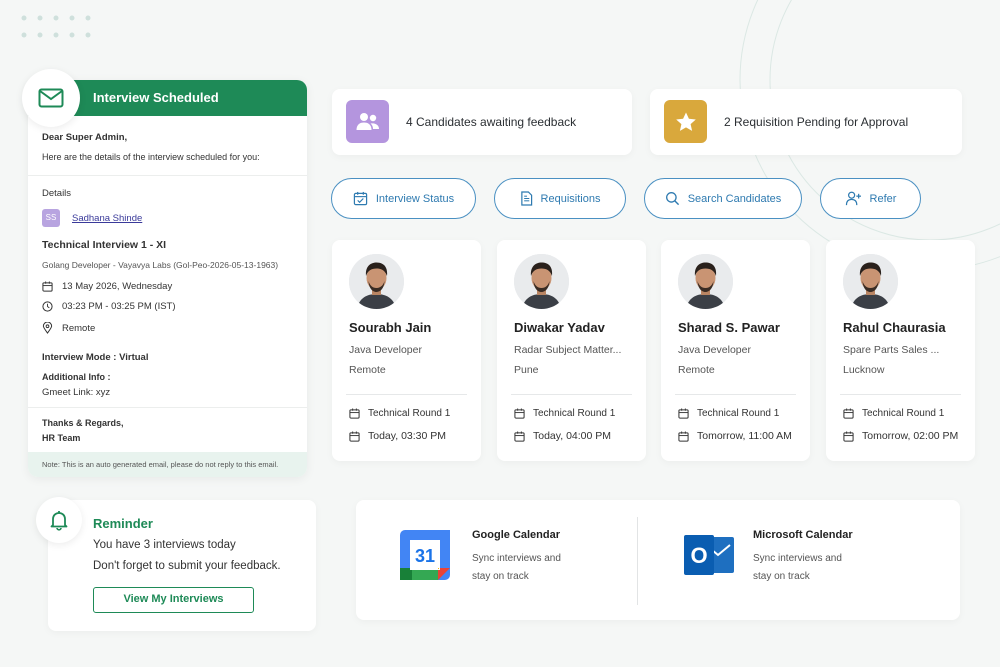 This screenshot has width=1000, height=667. What do you see at coordinates (910, 436) in the screenshot?
I see `candidate-schedule: Tomorrow, 02:00 PM` at bounding box center [910, 436].